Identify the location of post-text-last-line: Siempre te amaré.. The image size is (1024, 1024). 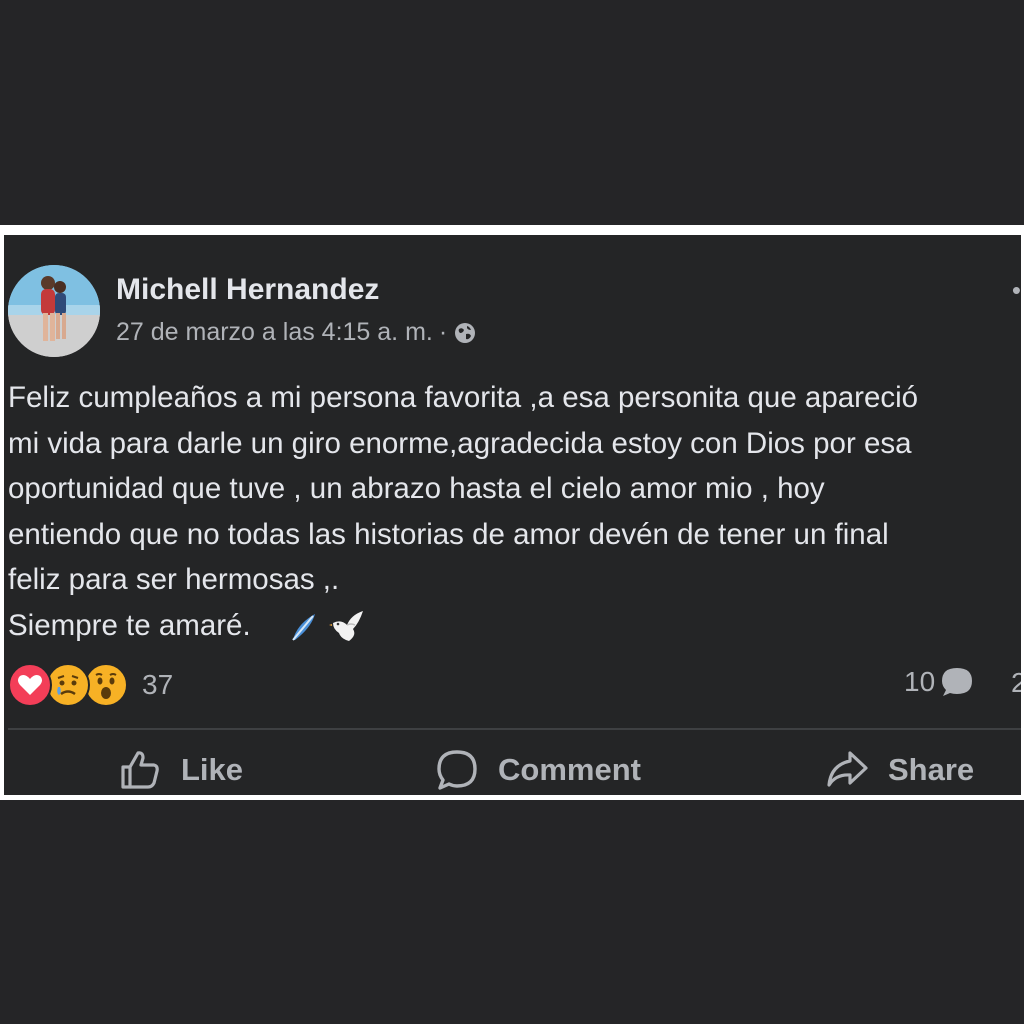
(514, 626).